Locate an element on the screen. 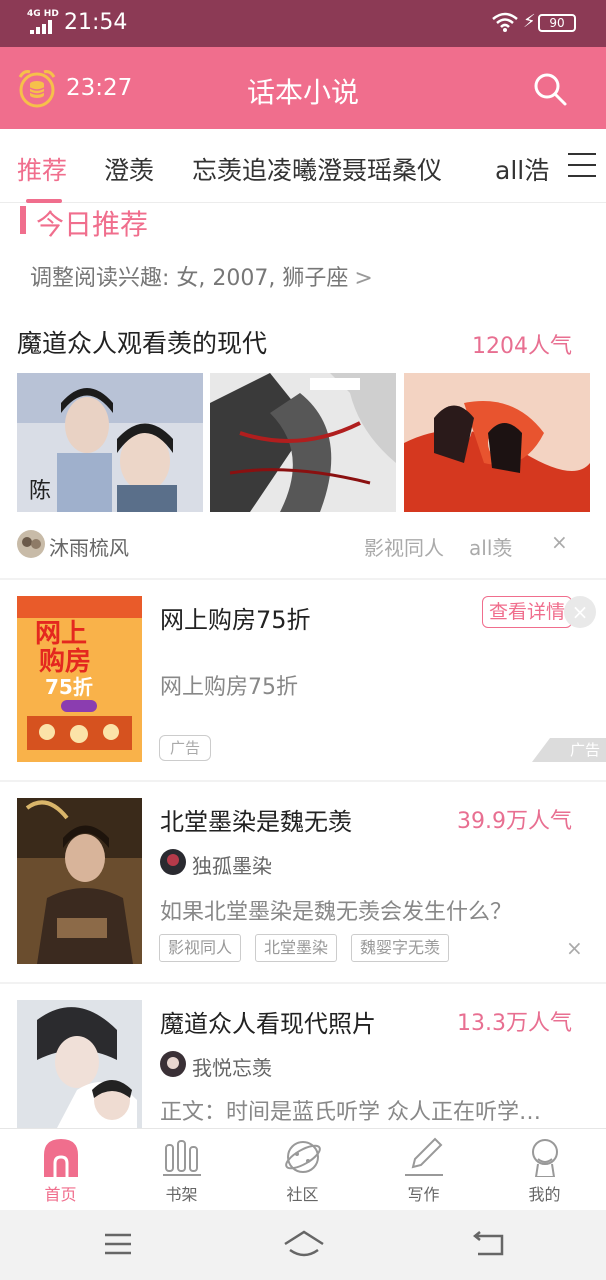 Image resolution: width=606 pixels, height=1280 pixels. network-type: 4G HD is located at coordinates (43, 14).